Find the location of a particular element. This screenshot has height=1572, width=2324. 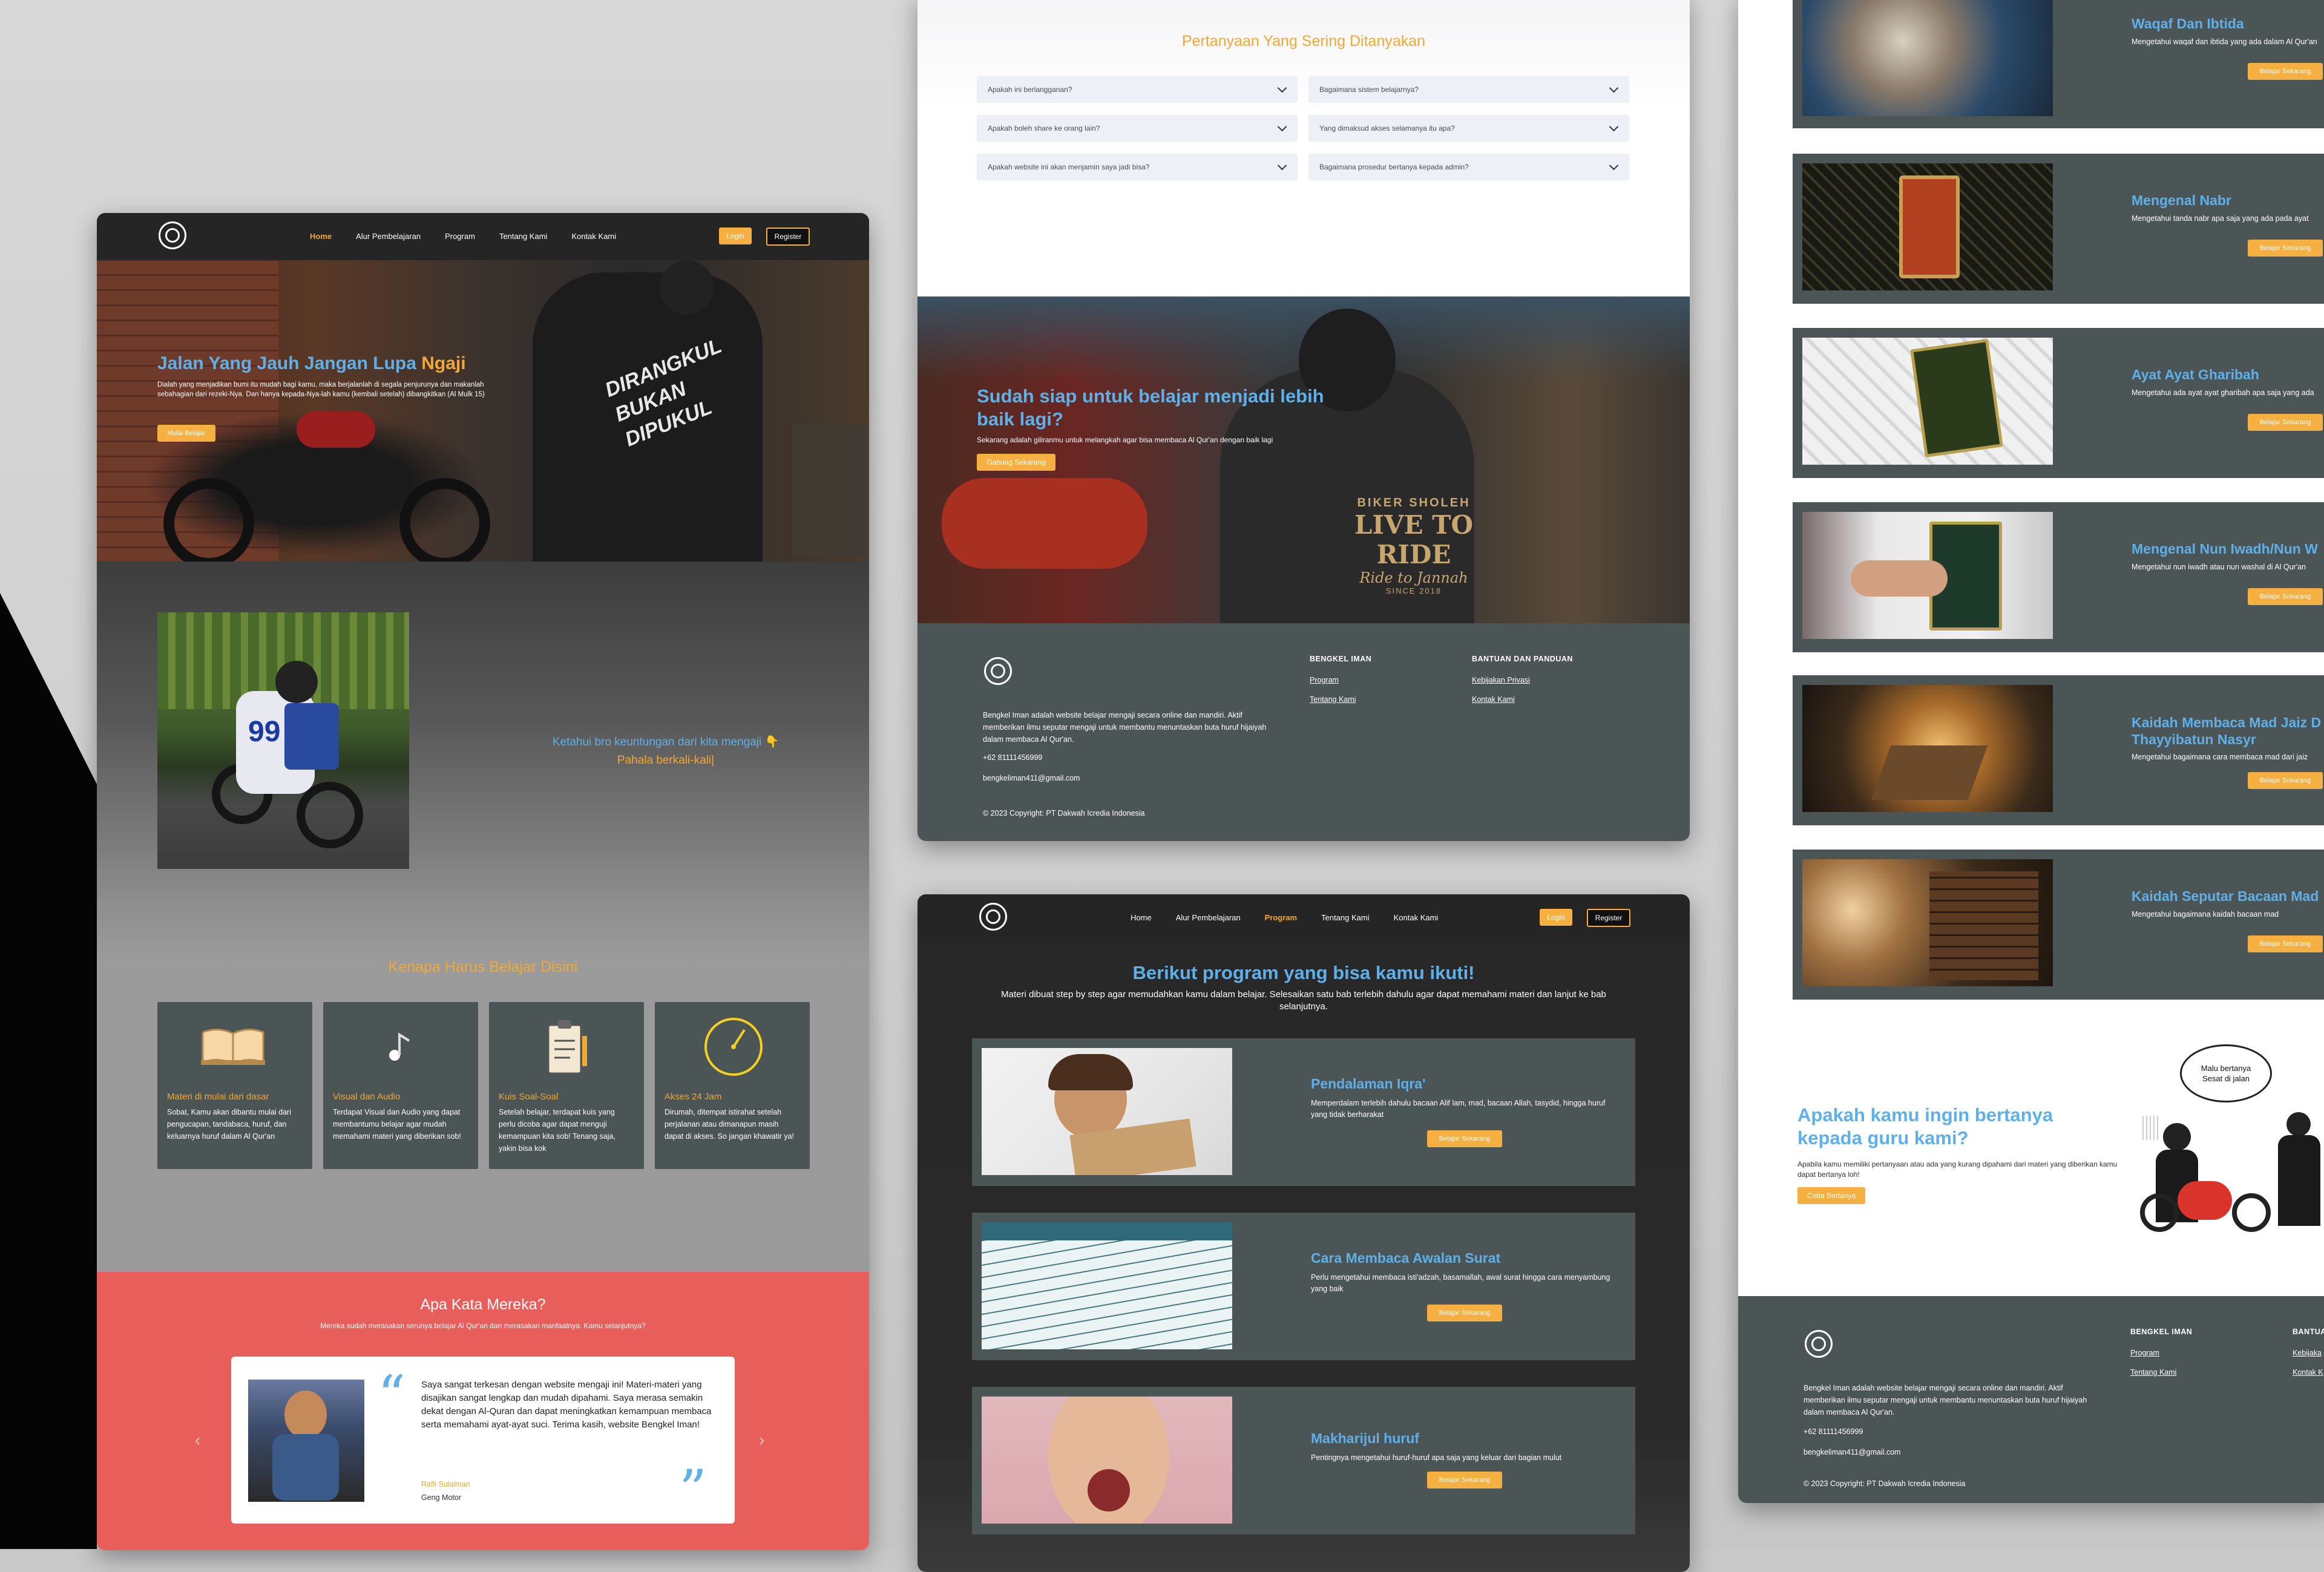

hero-cta-button: Mulai Belajar is located at coordinates (186, 433).